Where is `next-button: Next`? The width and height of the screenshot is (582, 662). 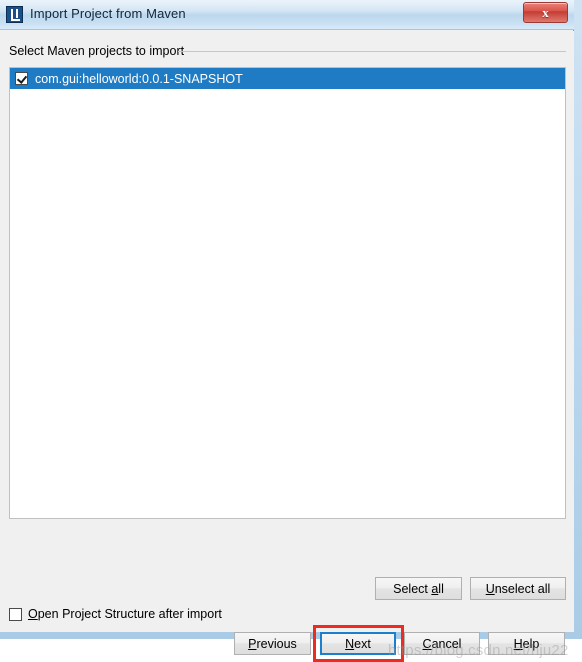
next-button: Next is located at coordinates (358, 643).